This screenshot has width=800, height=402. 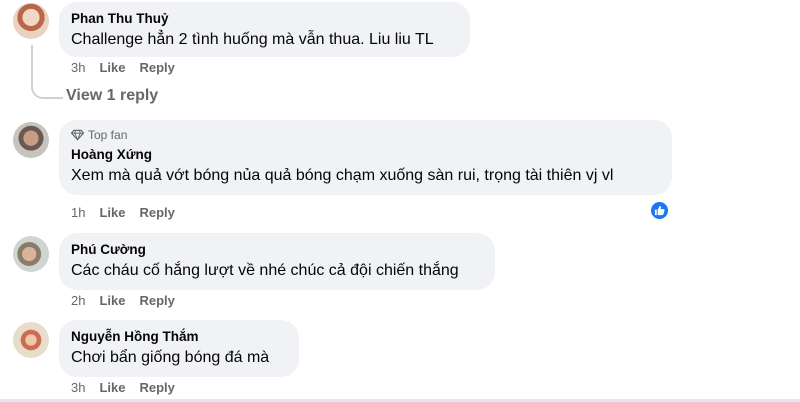 What do you see at coordinates (112, 96) in the screenshot?
I see `view-replies-link: View 1 reply` at bounding box center [112, 96].